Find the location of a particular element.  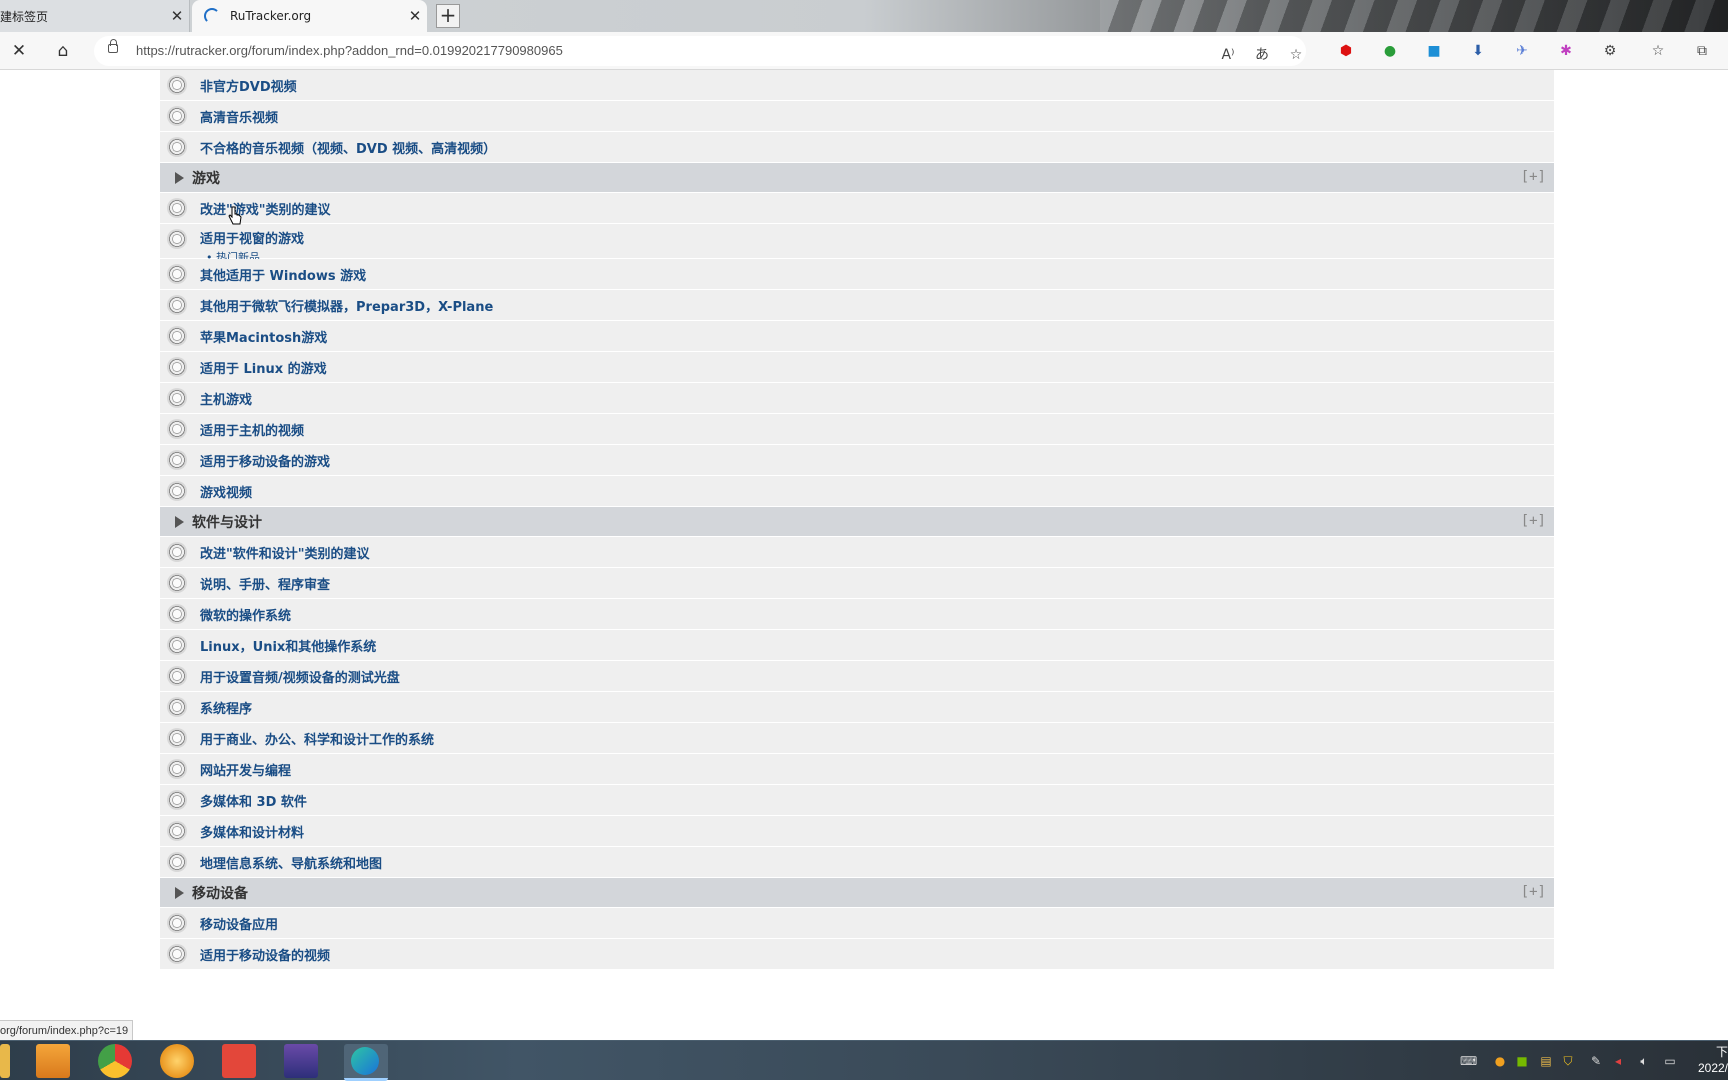

orange-app-icon is located at coordinates (177, 1061).